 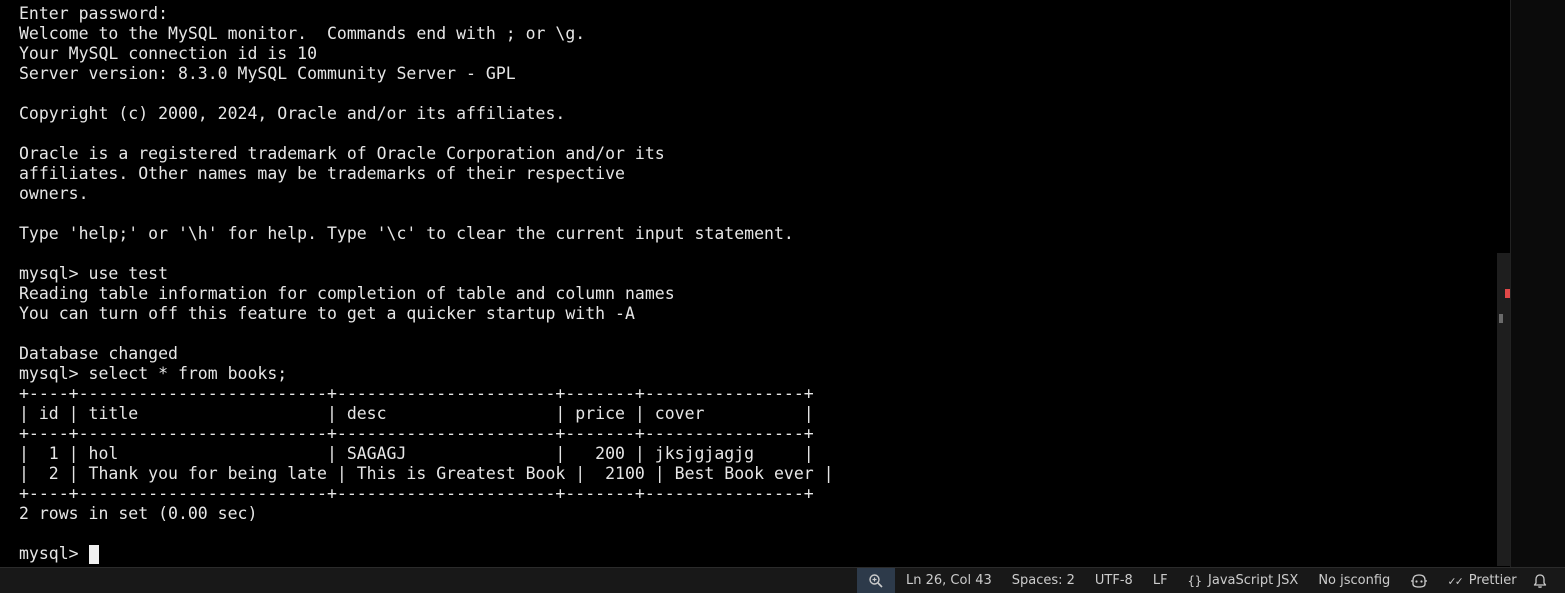 I want to click on cursor-position: Ln 26, Col 43, so click(x=949, y=580).